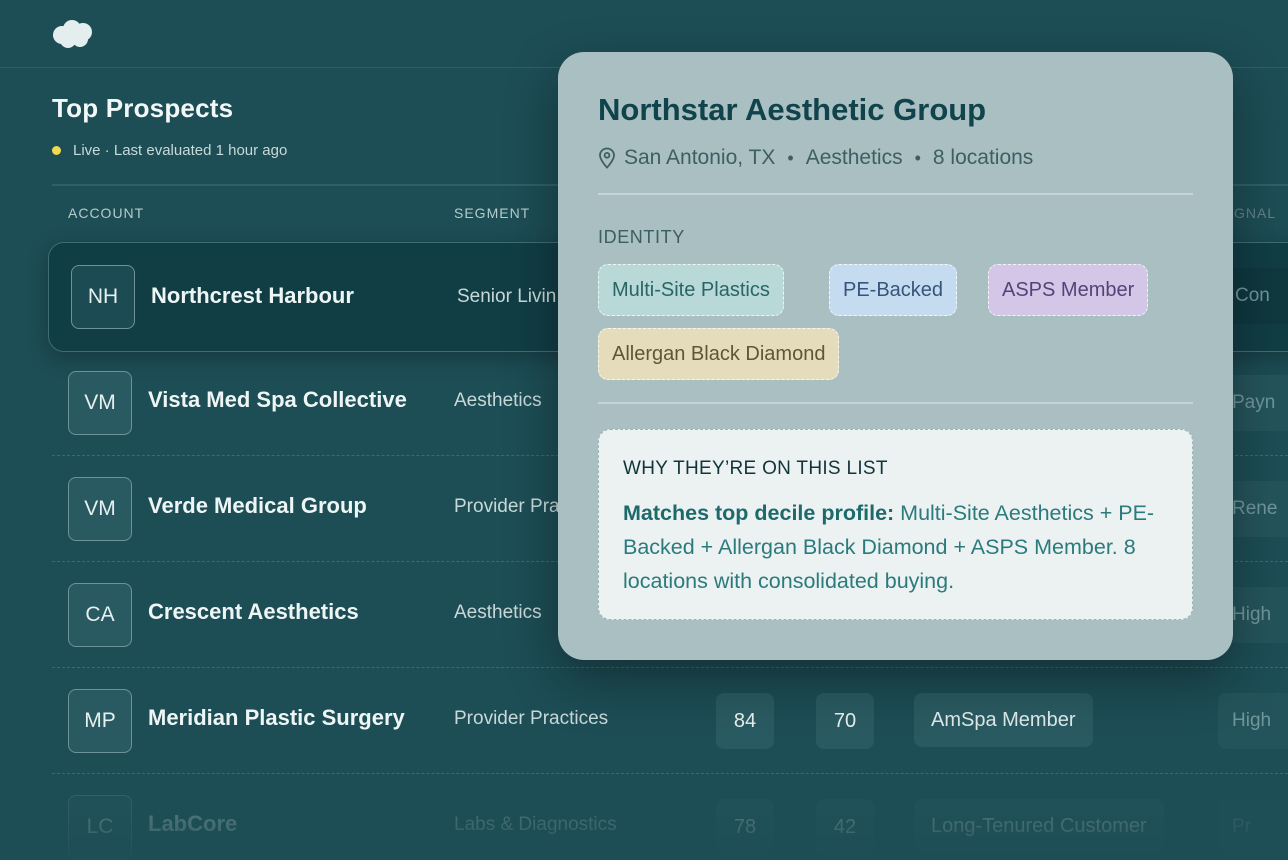 Image resolution: width=1288 pixels, height=860 pixels. I want to click on why-heading: WHY THEY’RE ON THIS LIST, so click(755, 468).